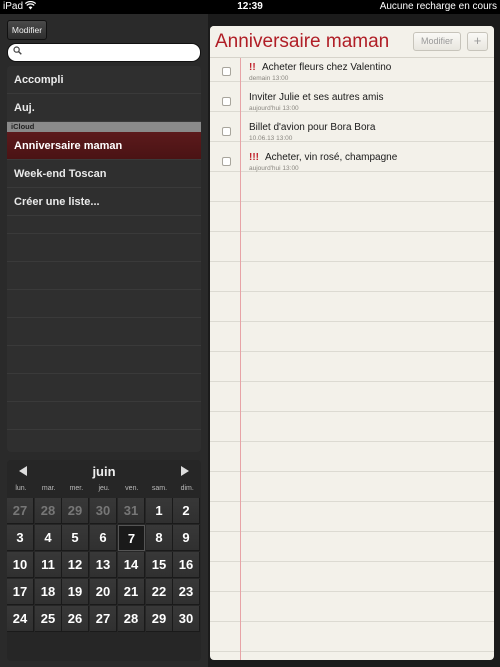 The width and height of the screenshot is (500, 667). What do you see at coordinates (131, 511) in the screenshot?
I see `calendar-day: 31` at bounding box center [131, 511].